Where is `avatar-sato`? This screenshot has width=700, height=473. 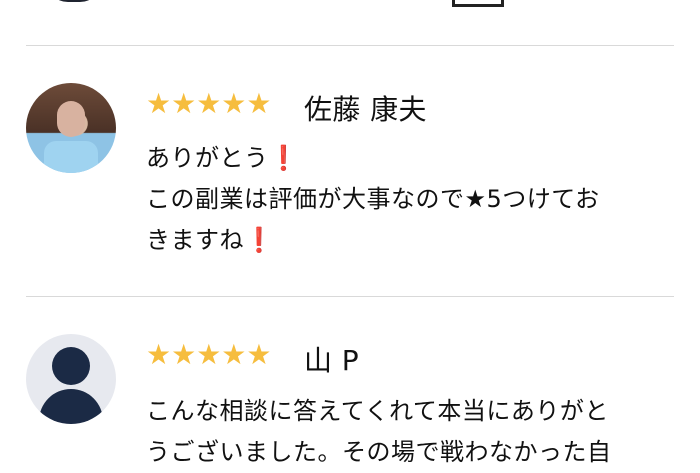
avatar-sato is located at coordinates (71, 128).